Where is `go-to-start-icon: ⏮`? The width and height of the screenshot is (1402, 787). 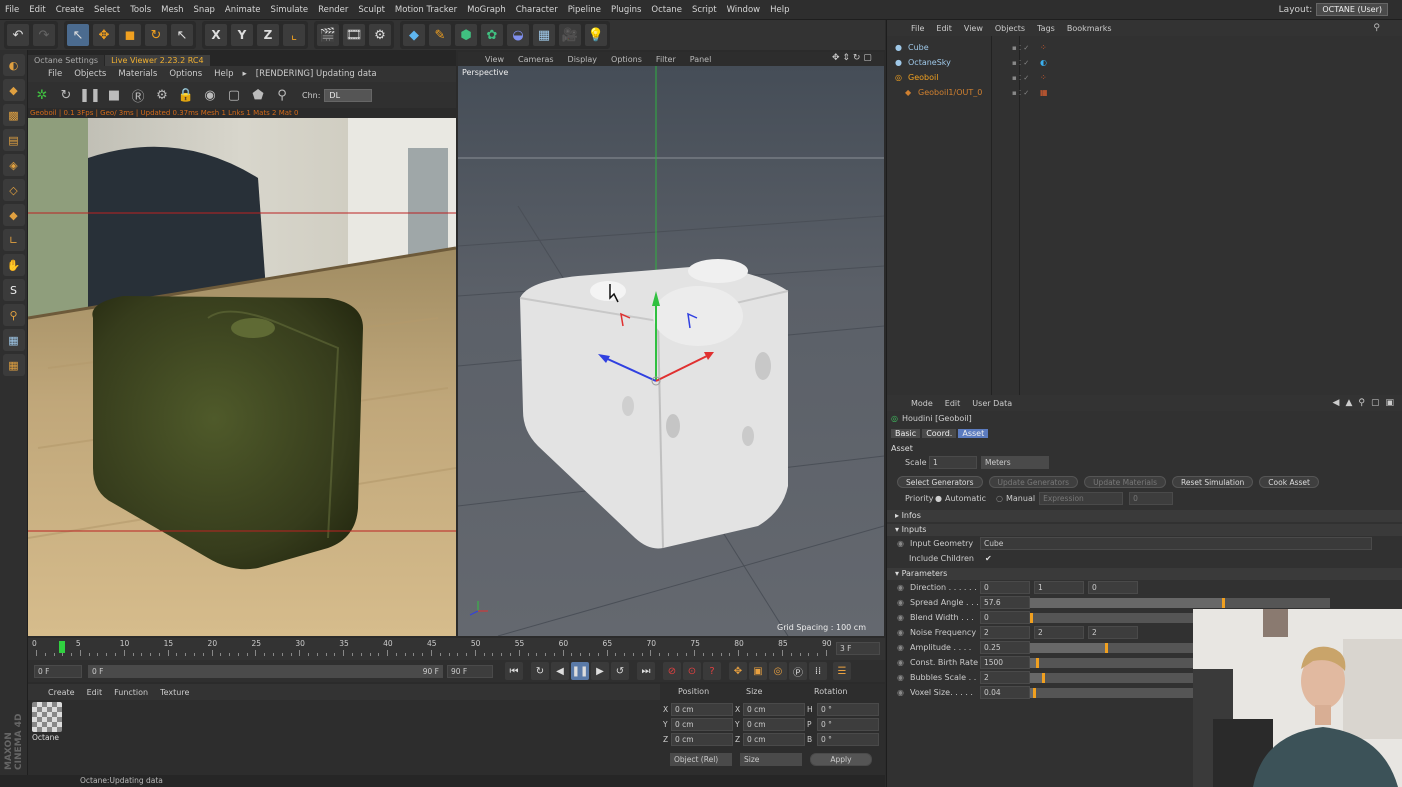
go-to-start-icon: ⏮ is located at coordinates (514, 671).